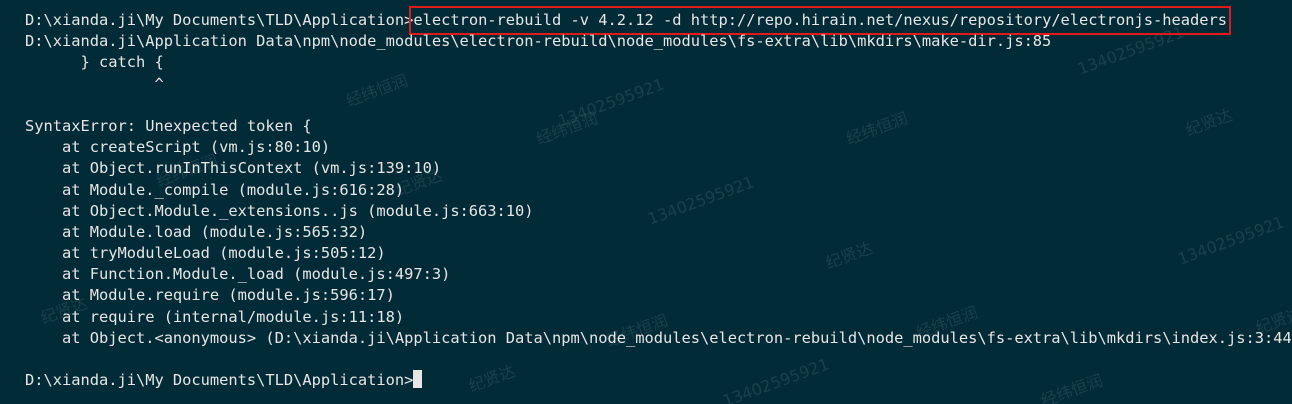 This screenshot has width=1292, height=404. Describe the element at coordinates (94, 83) in the screenshot. I see `error-caret-line: ^` at that location.